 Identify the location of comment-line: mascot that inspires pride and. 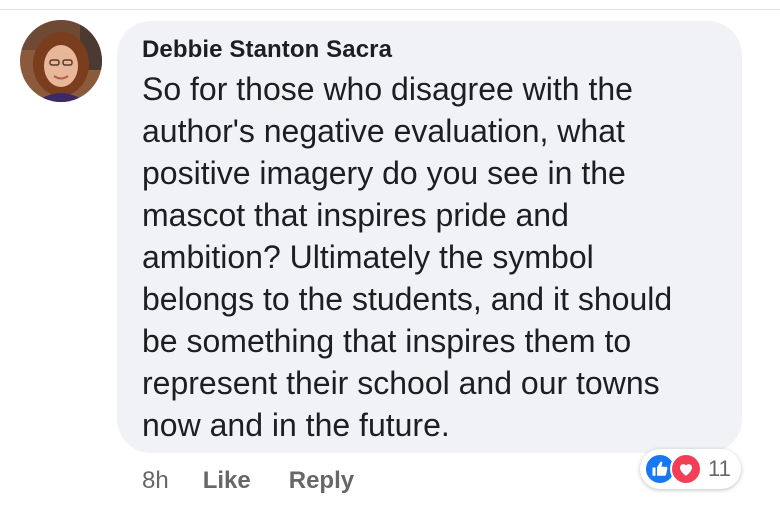
(355, 215).